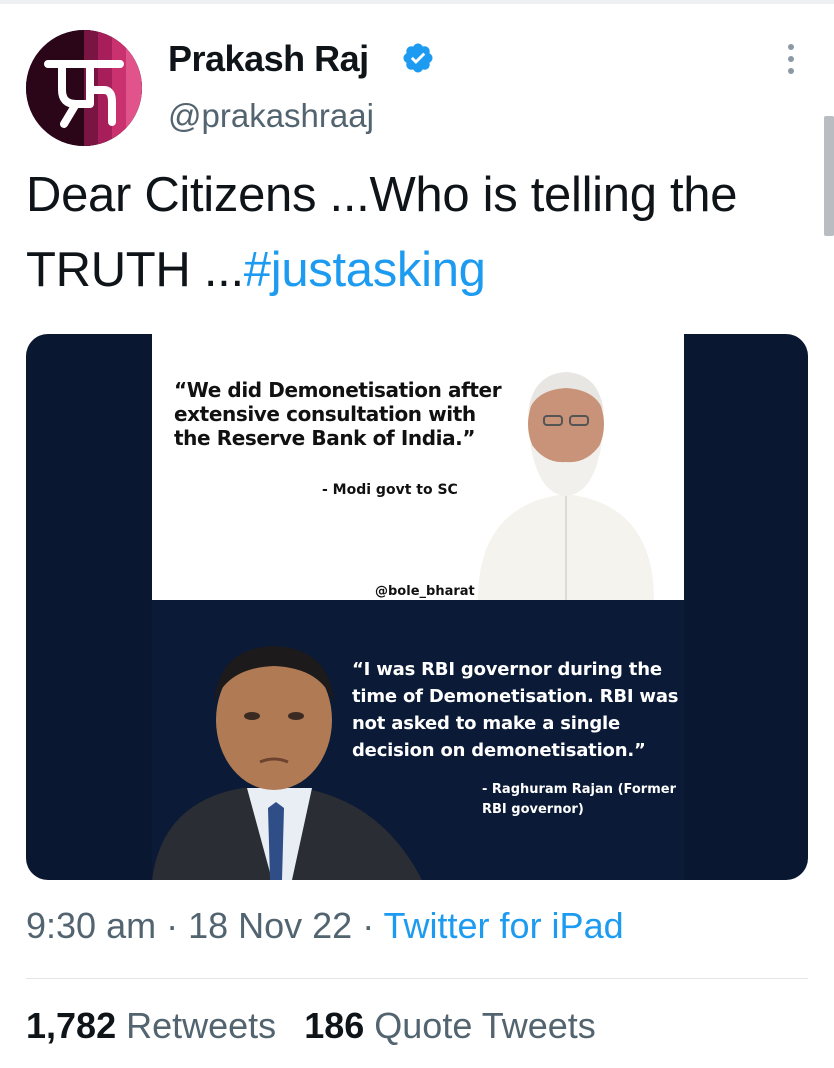 The image size is (834, 1068). I want to click on retweets-count: 1,782, so click(71, 1025).